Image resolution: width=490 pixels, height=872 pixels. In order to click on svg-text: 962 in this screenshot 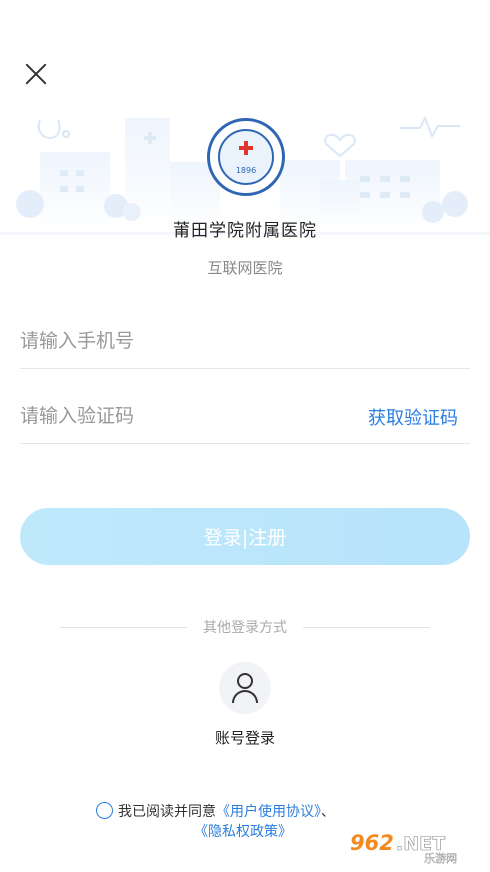, I will do `click(372, 843)`.